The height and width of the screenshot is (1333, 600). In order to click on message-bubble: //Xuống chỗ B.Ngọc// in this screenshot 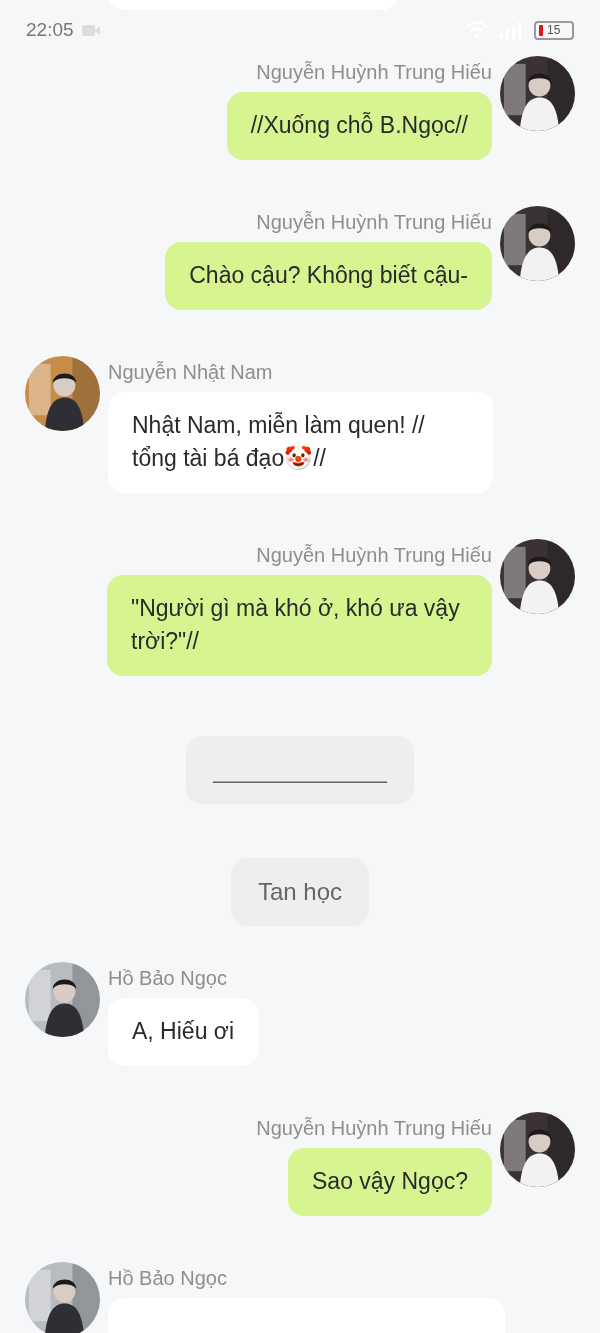, I will do `click(359, 126)`.